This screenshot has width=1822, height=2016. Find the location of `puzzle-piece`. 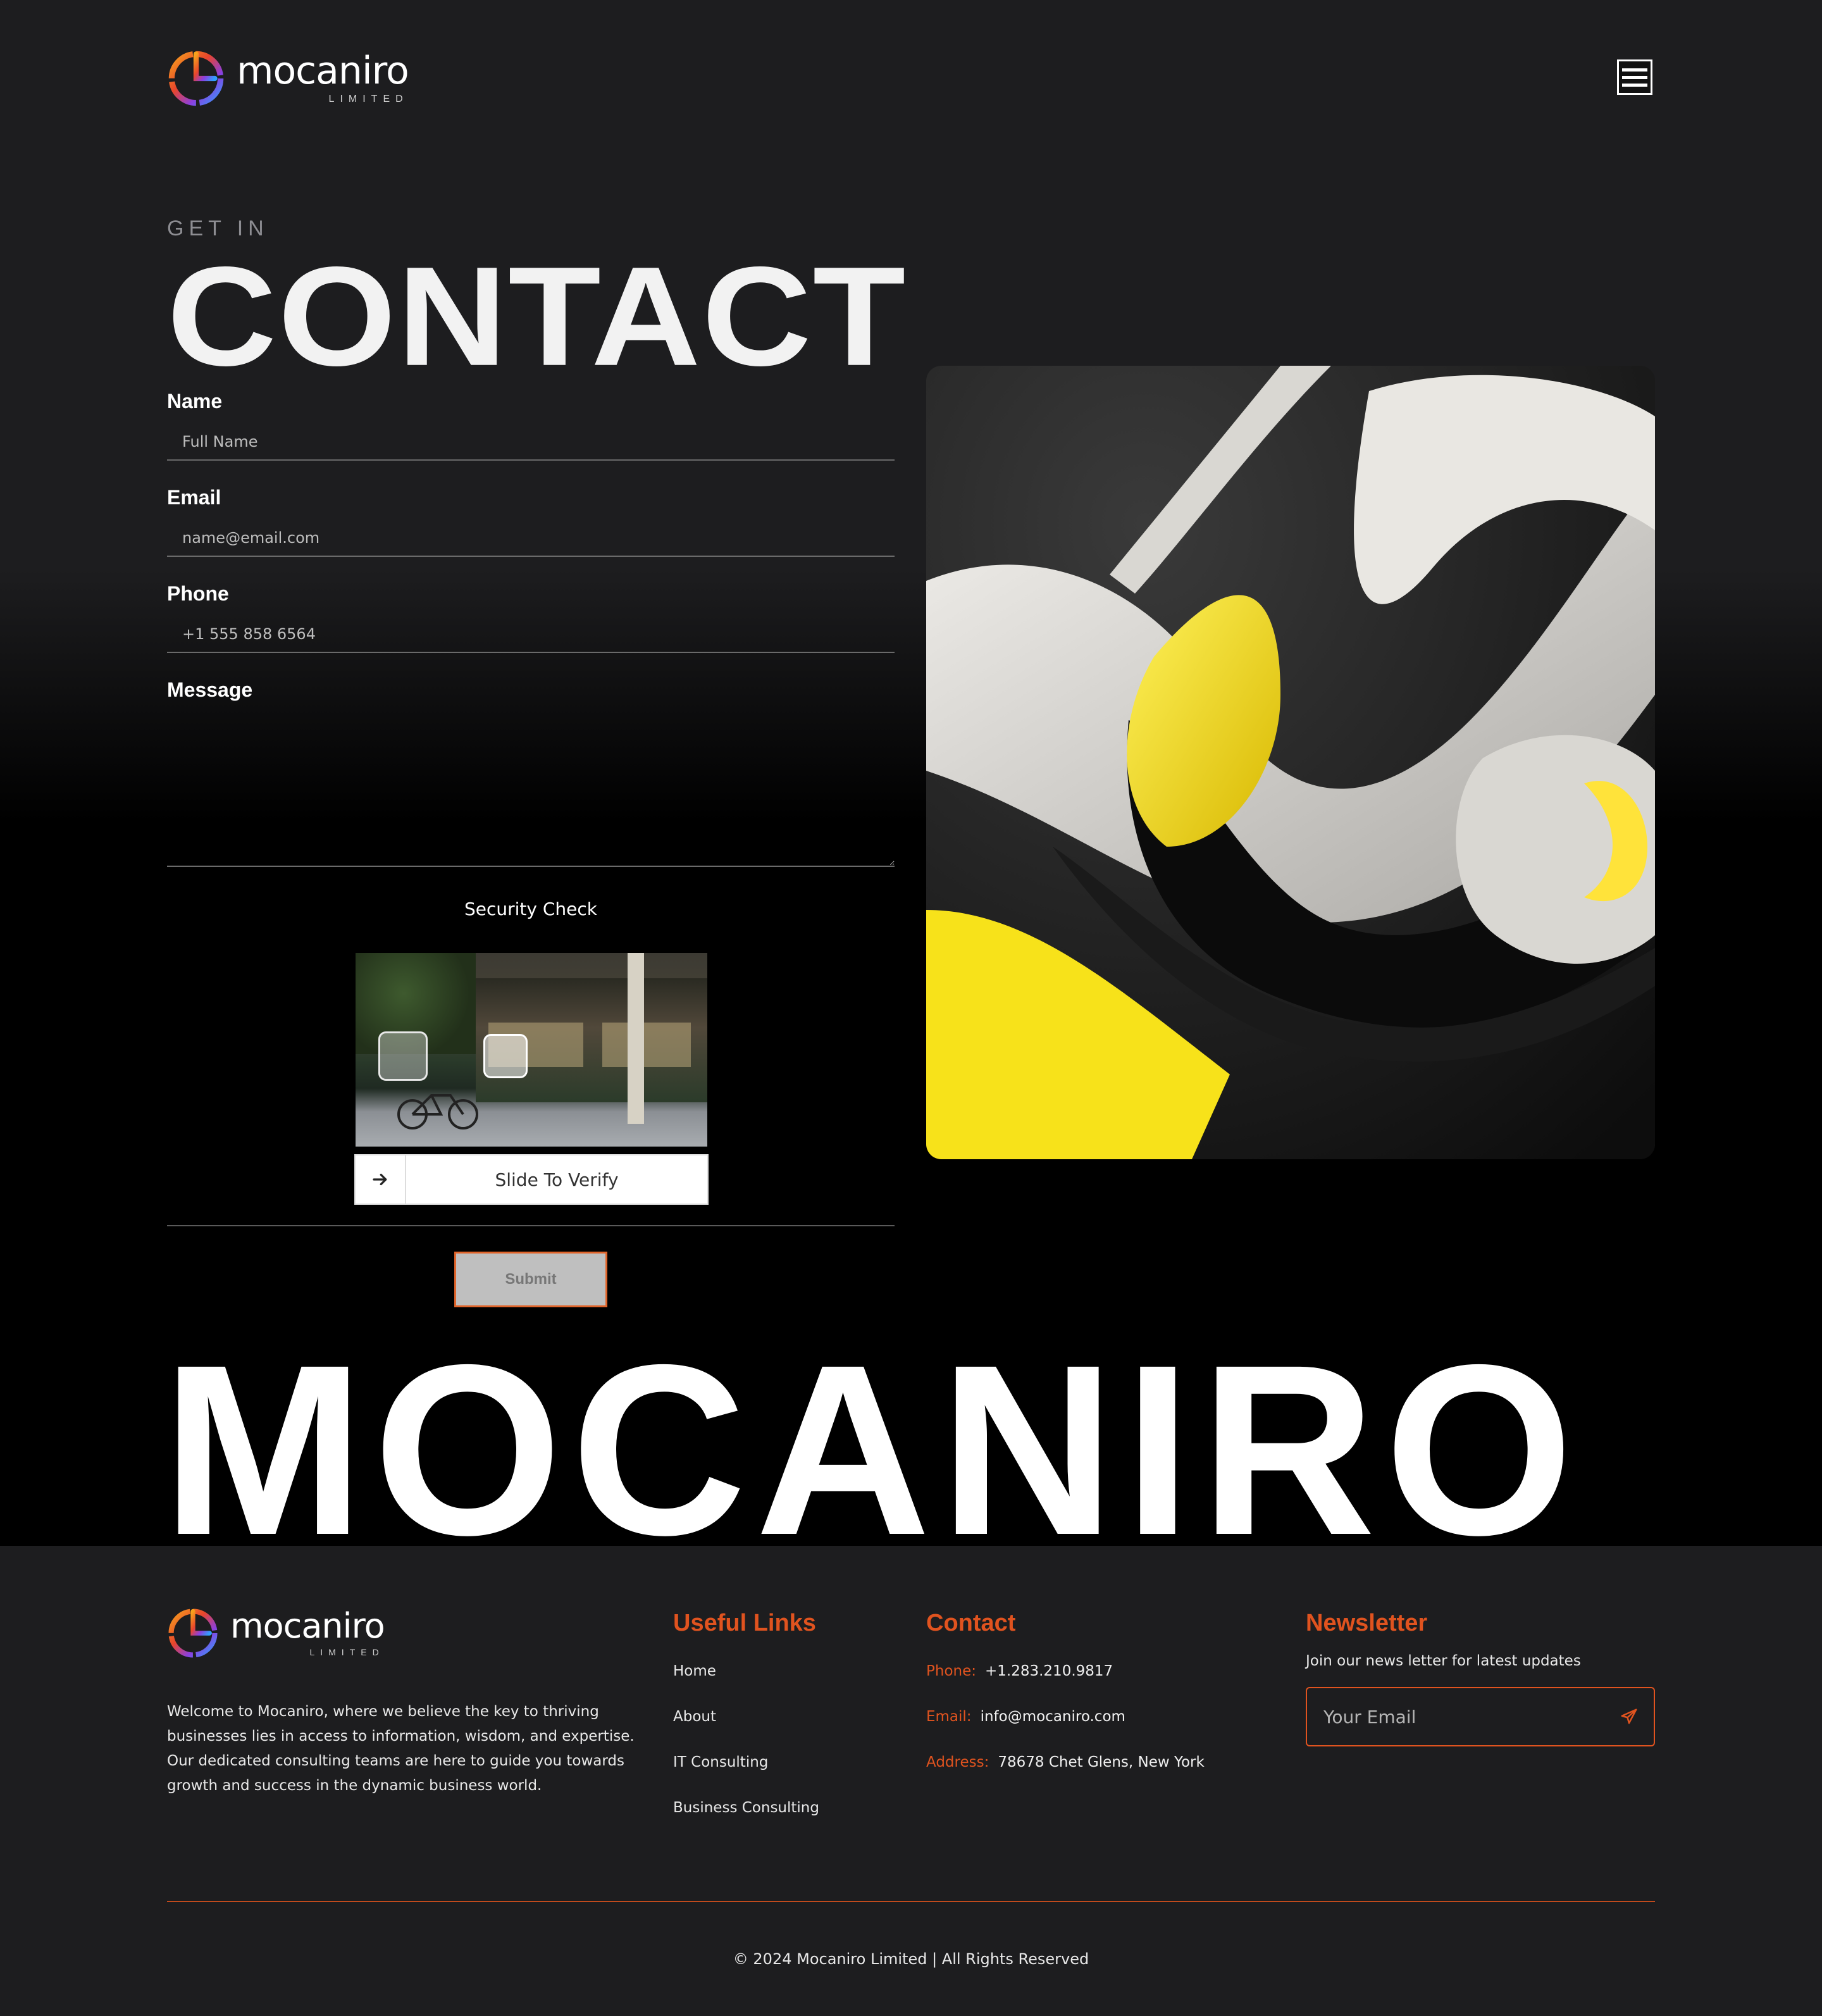

puzzle-piece is located at coordinates (505, 1056).